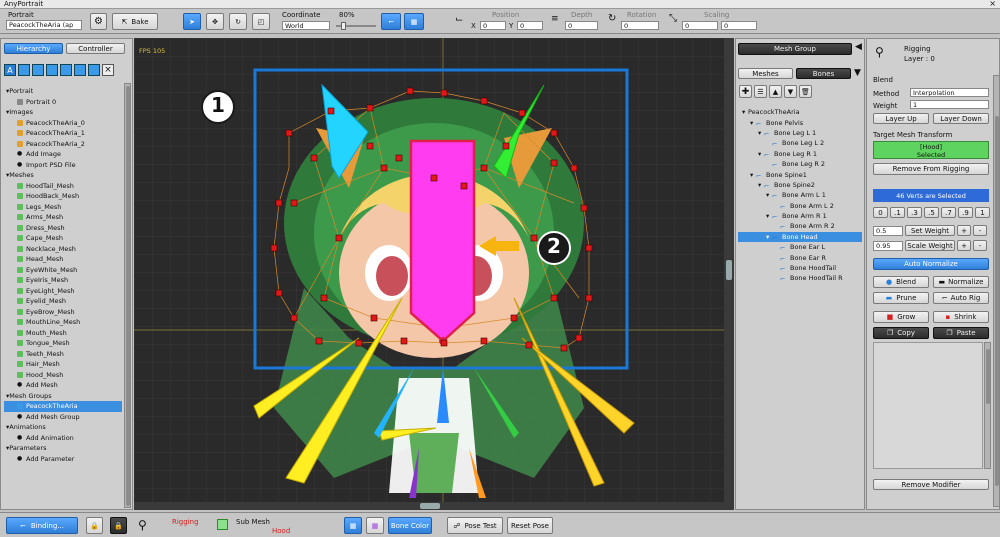  Describe the element at coordinates (63, 375) in the screenshot. I see `tree-item: Hood_Mesh` at that location.